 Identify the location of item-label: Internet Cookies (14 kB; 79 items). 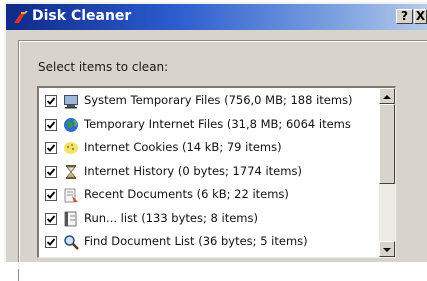
(183, 147).